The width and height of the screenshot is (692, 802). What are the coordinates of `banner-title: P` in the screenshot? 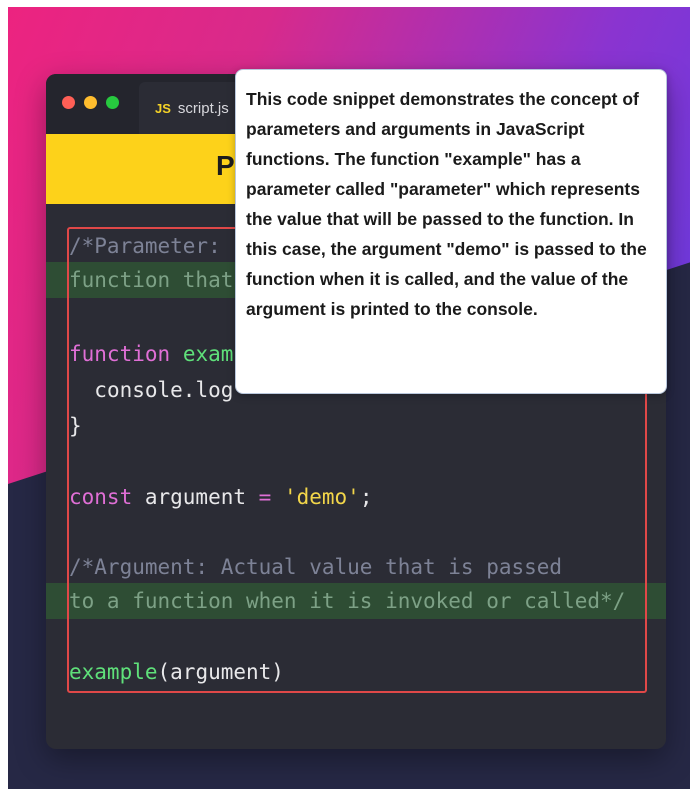 It's located at (225, 165).